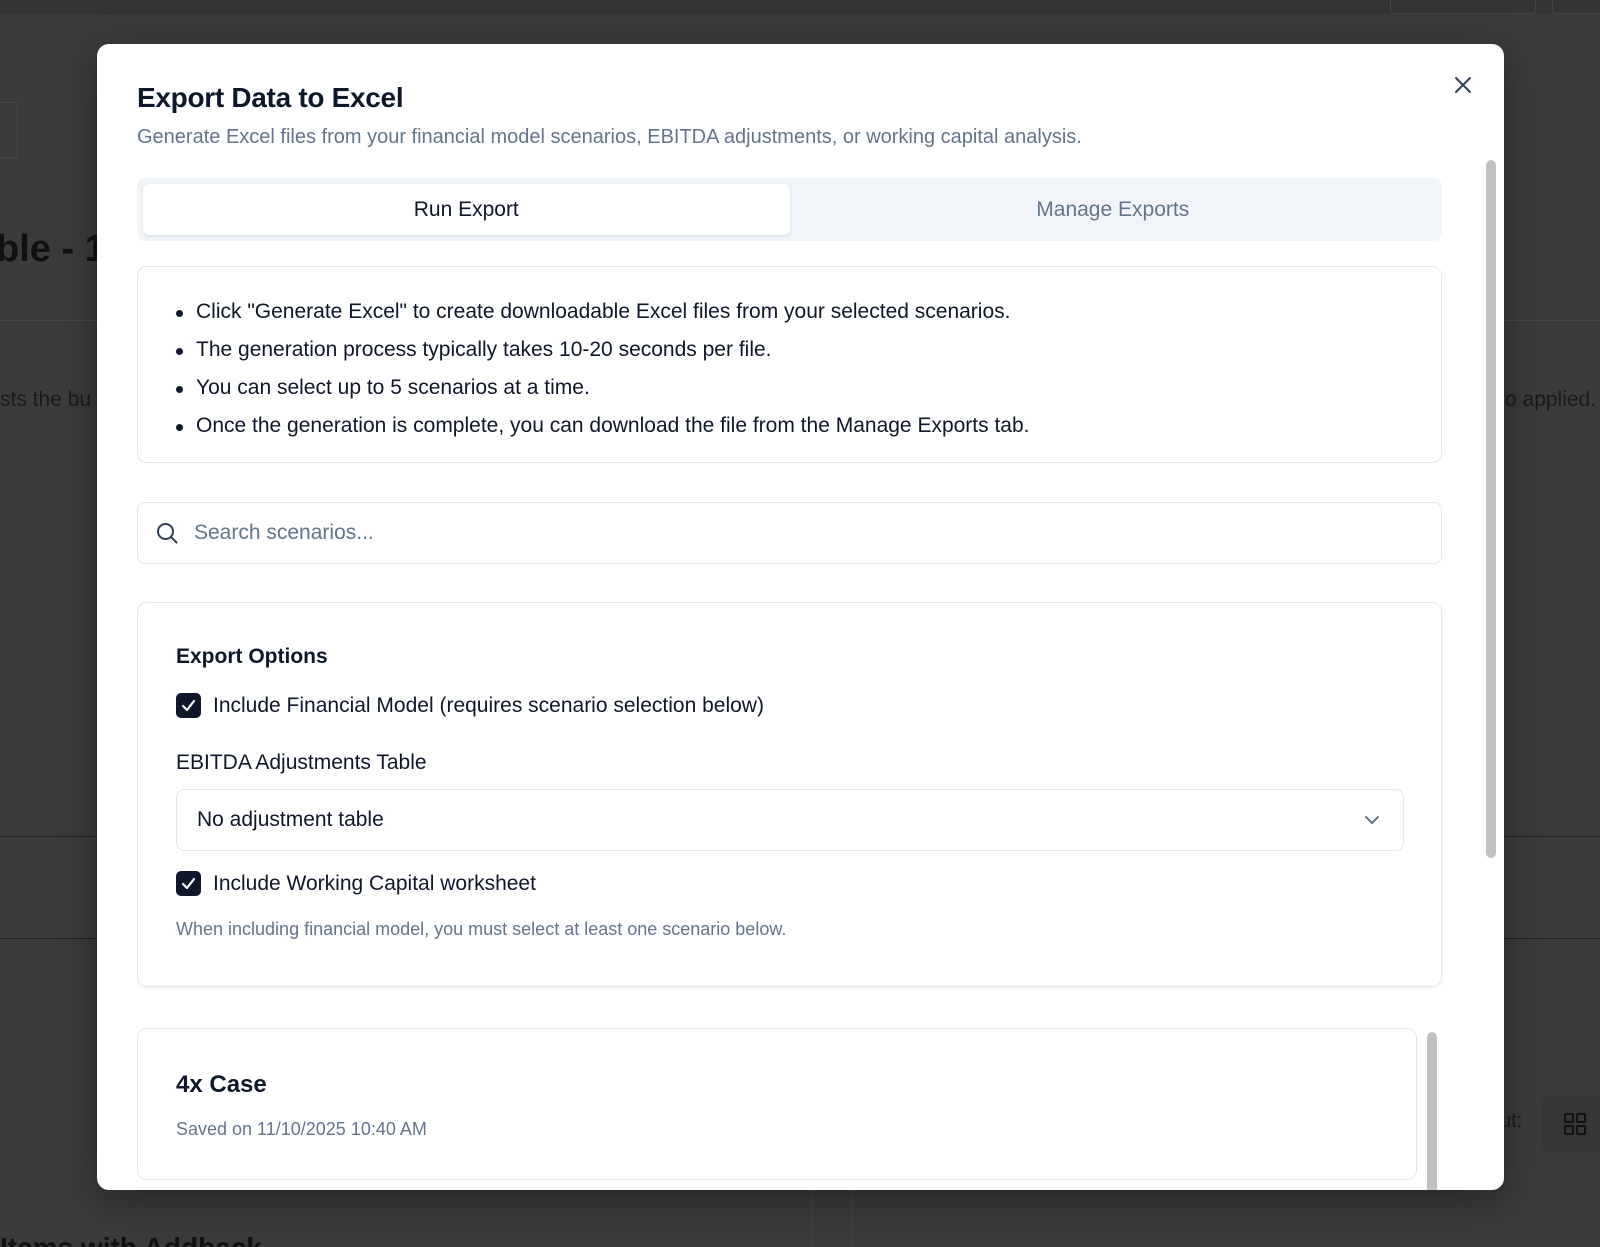  What do you see at coordinates (53, 249) in the screenshot?
I see `background-page-title: ble - 1` at bounding box center [53, 249].